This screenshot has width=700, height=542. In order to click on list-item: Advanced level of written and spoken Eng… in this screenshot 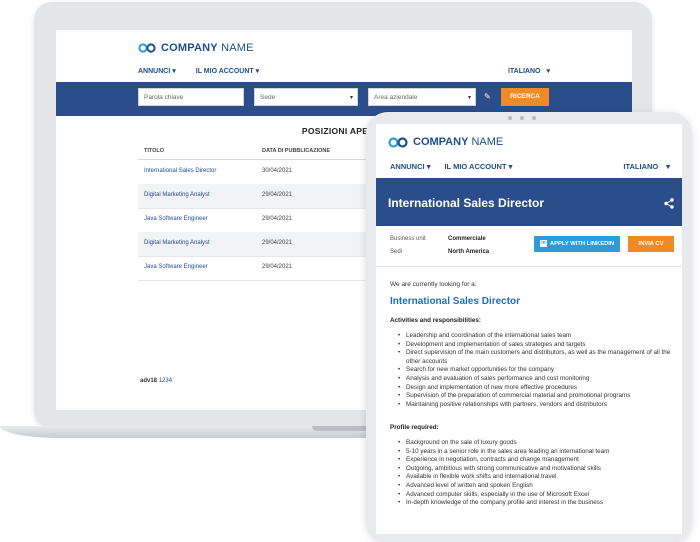, I will do `click(537, 486)`.